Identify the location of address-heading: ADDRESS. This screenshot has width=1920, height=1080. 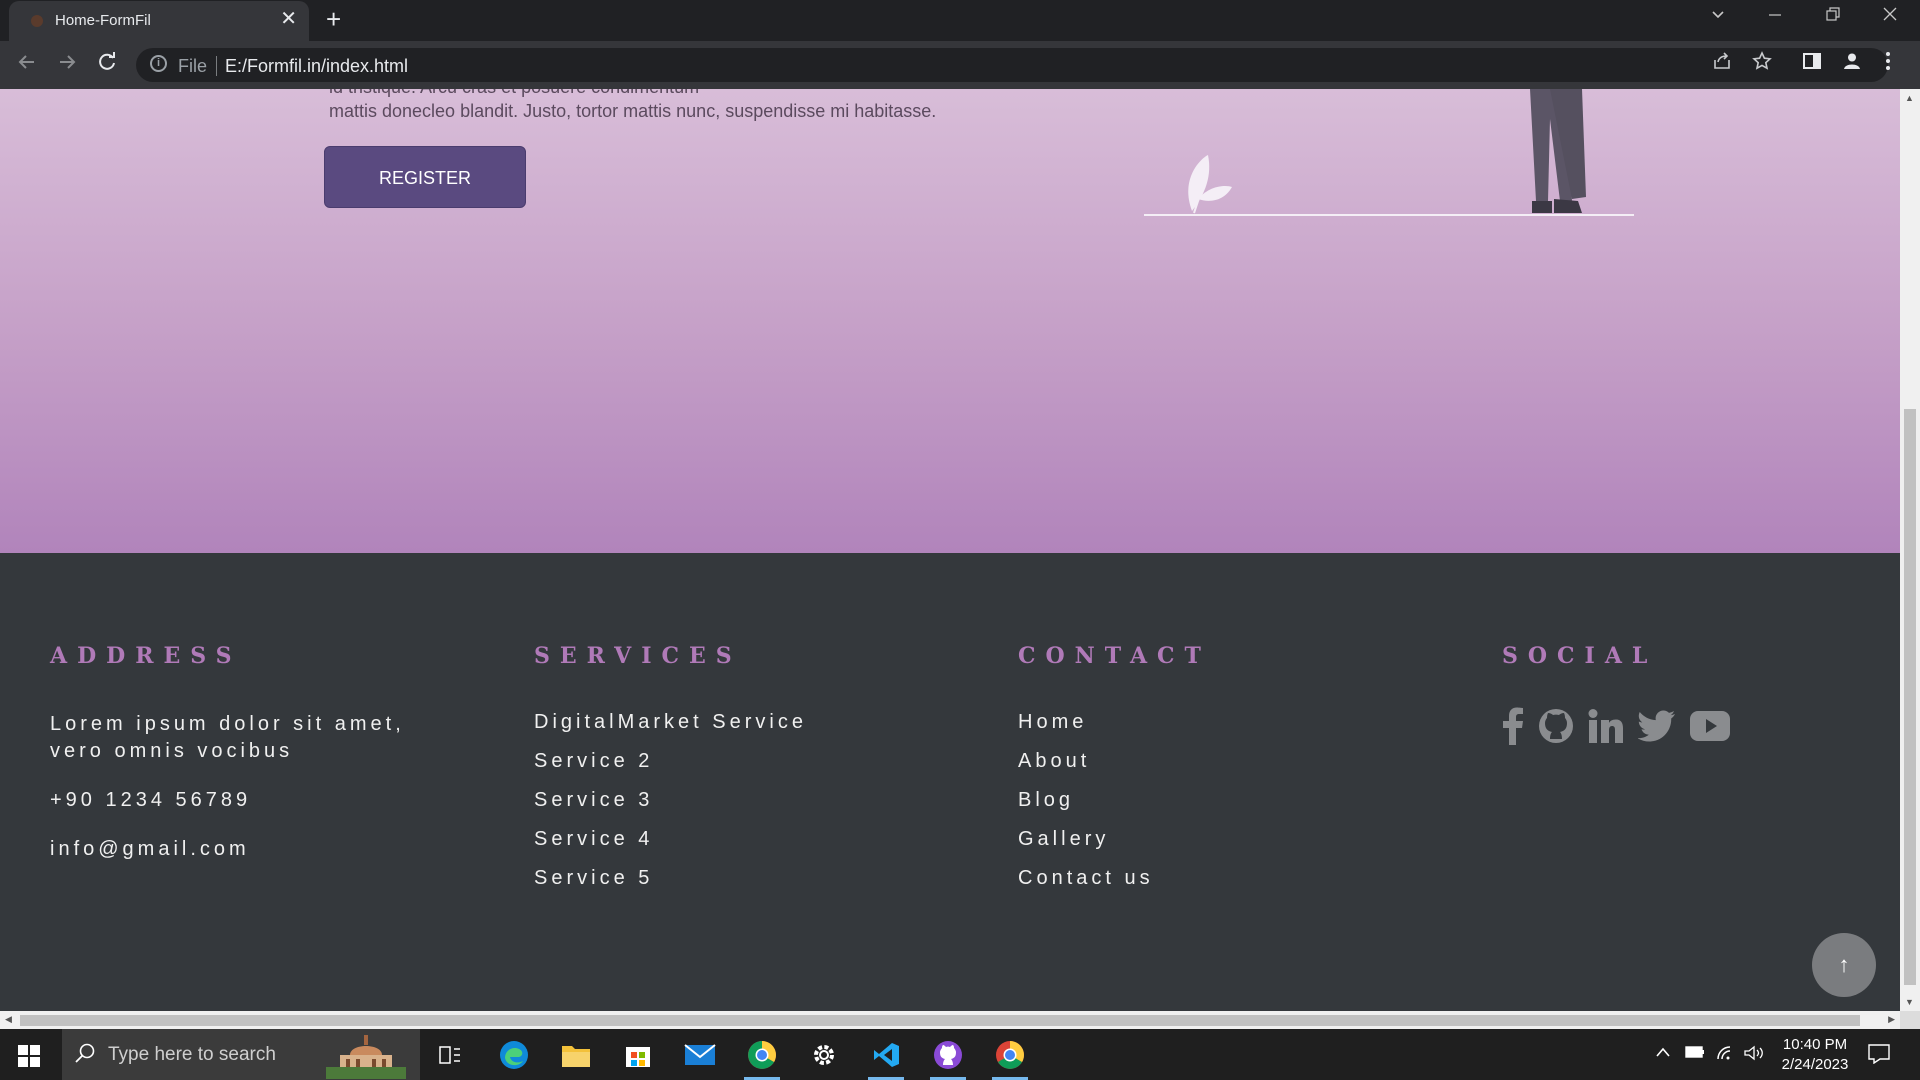
(146, 656).